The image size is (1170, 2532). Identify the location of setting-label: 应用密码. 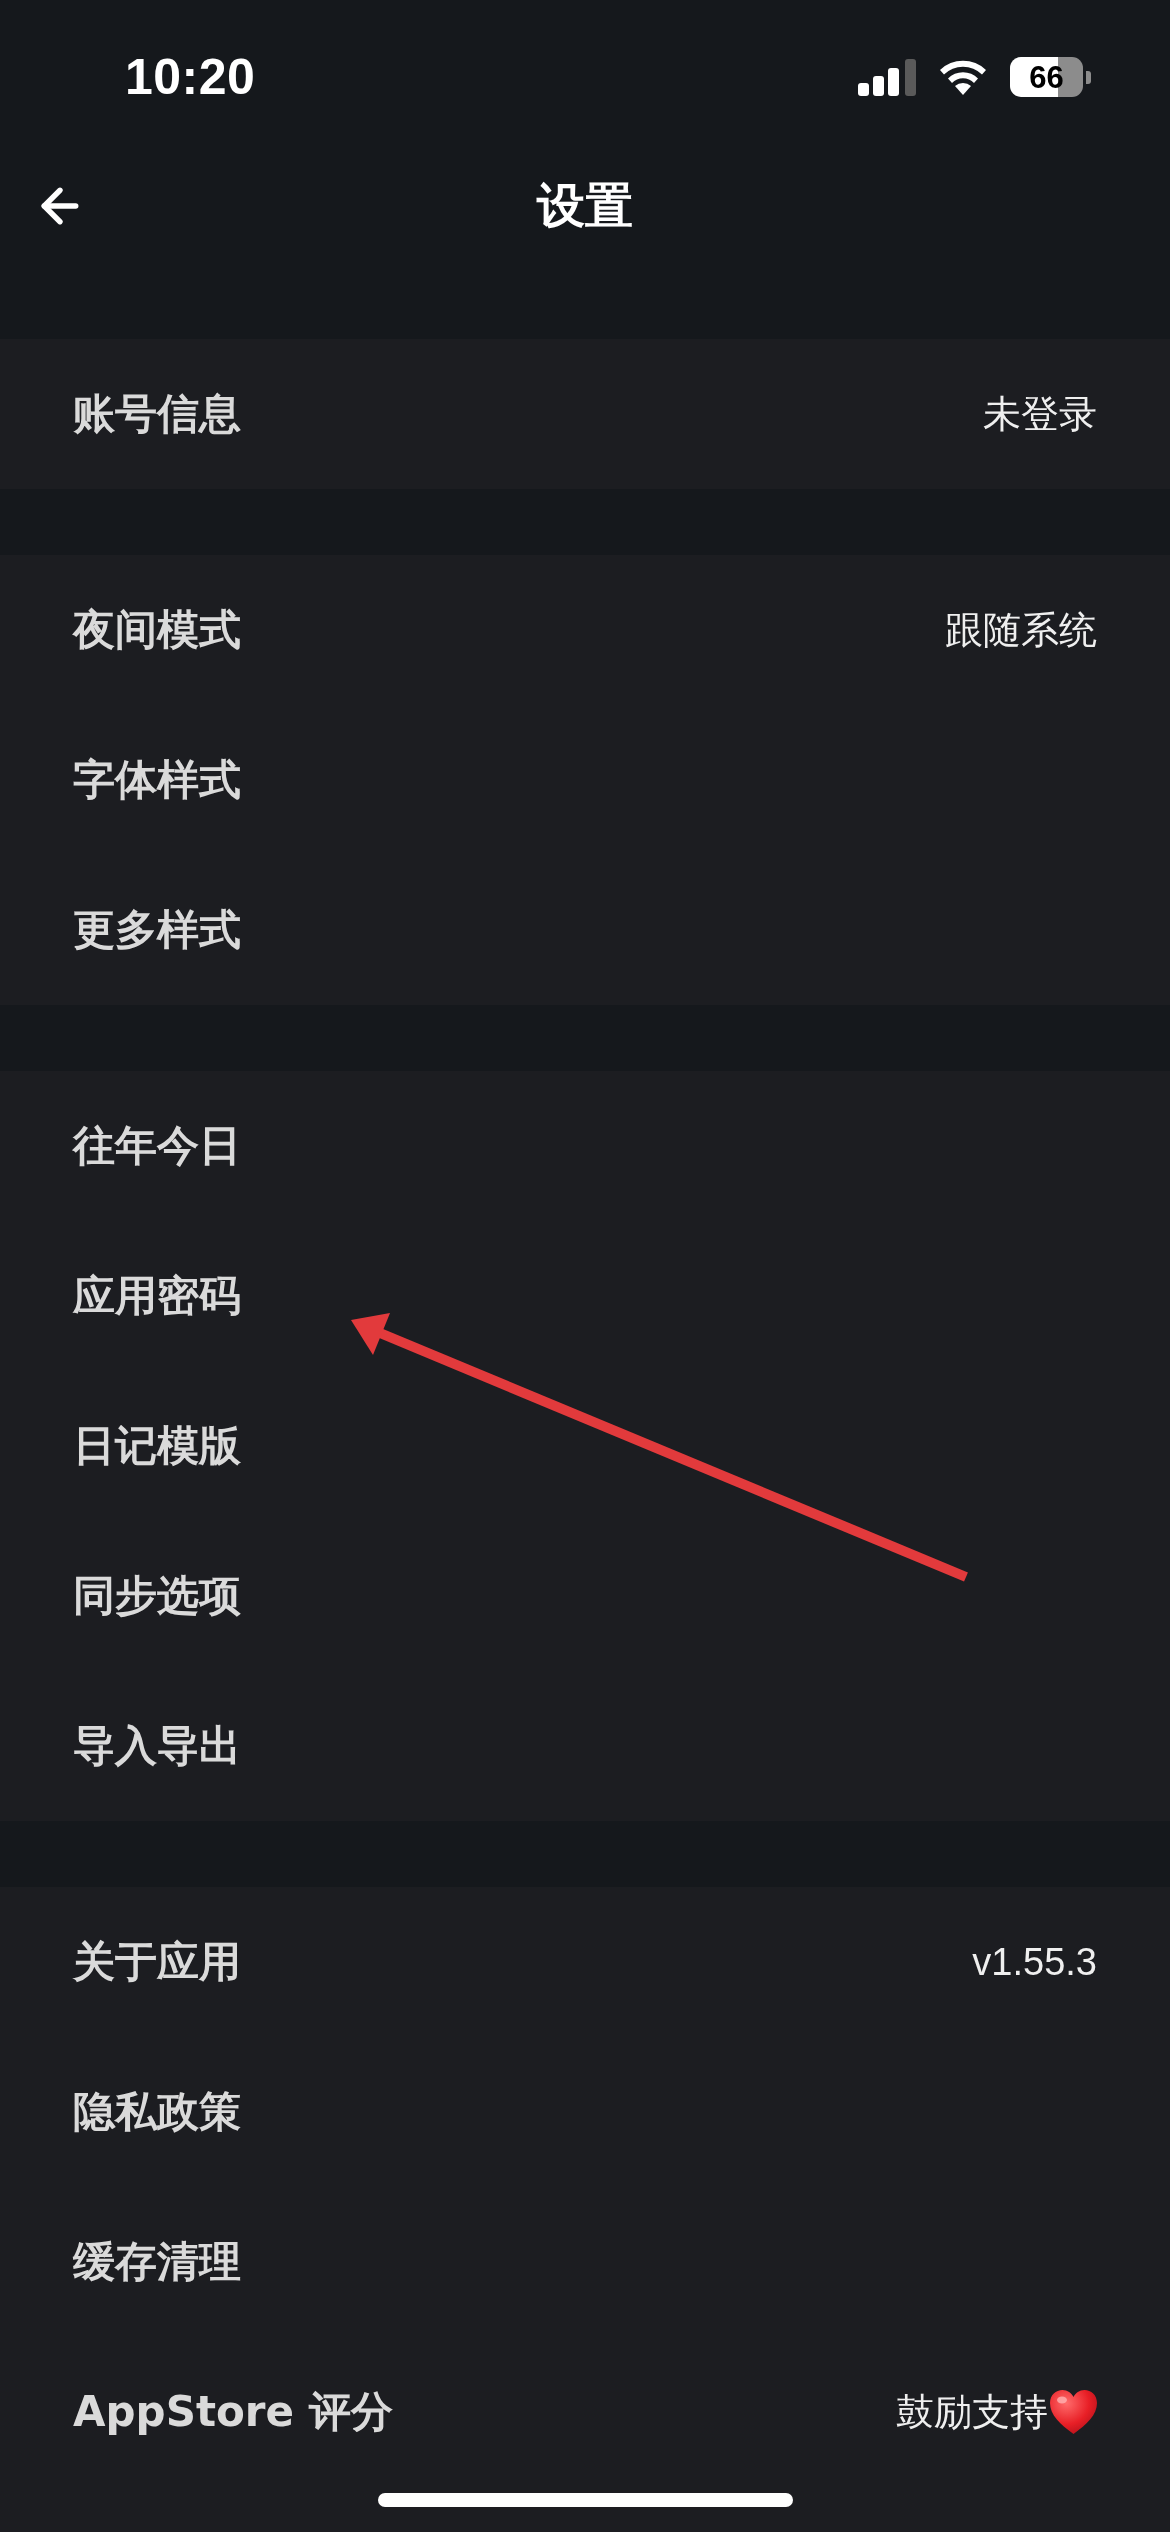
(157, 1296).